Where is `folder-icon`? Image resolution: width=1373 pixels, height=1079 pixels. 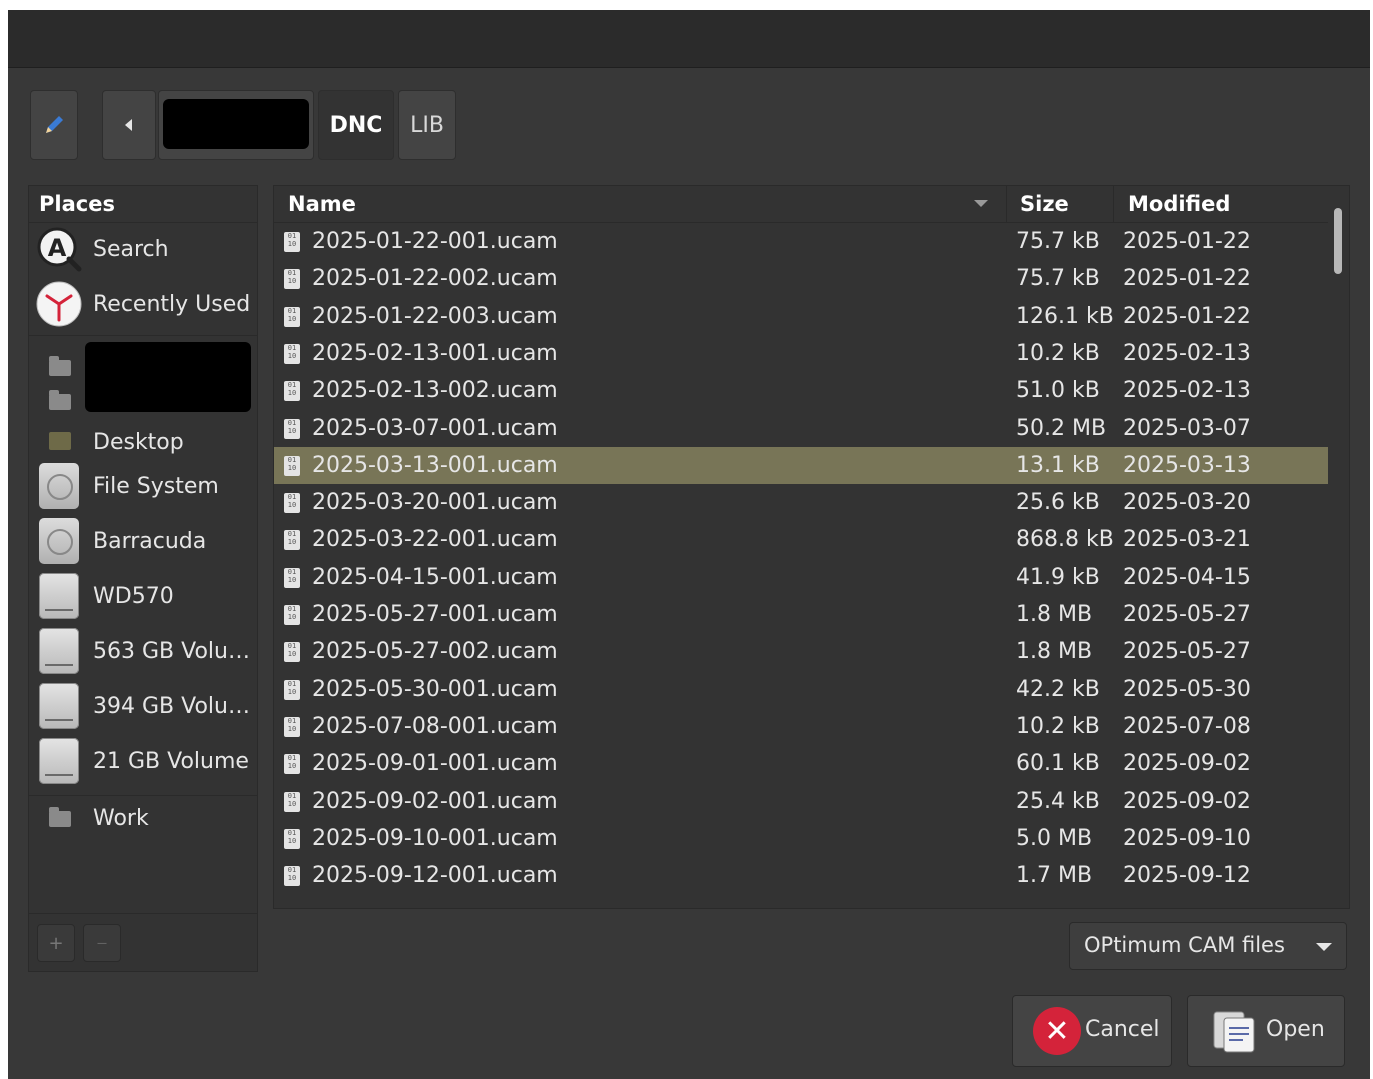 folder-icon is located at coordinates (60, 366).